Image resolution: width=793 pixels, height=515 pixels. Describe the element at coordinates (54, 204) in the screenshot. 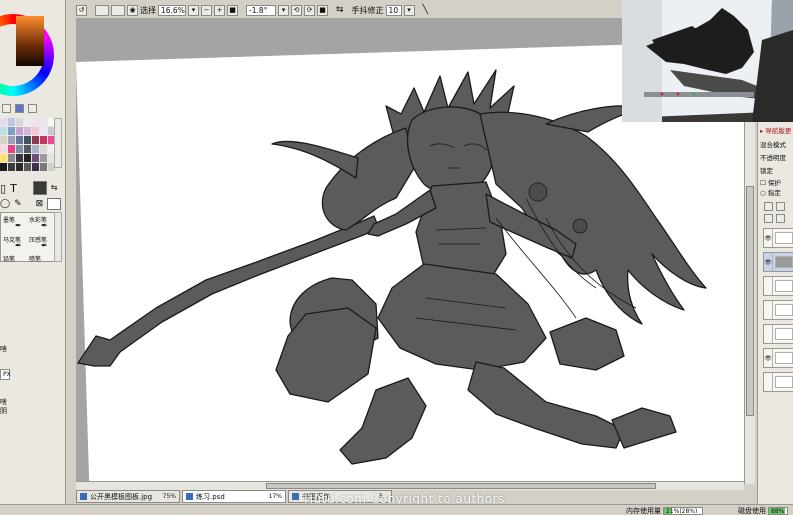

I see `secondary-color-swatch` at that location.